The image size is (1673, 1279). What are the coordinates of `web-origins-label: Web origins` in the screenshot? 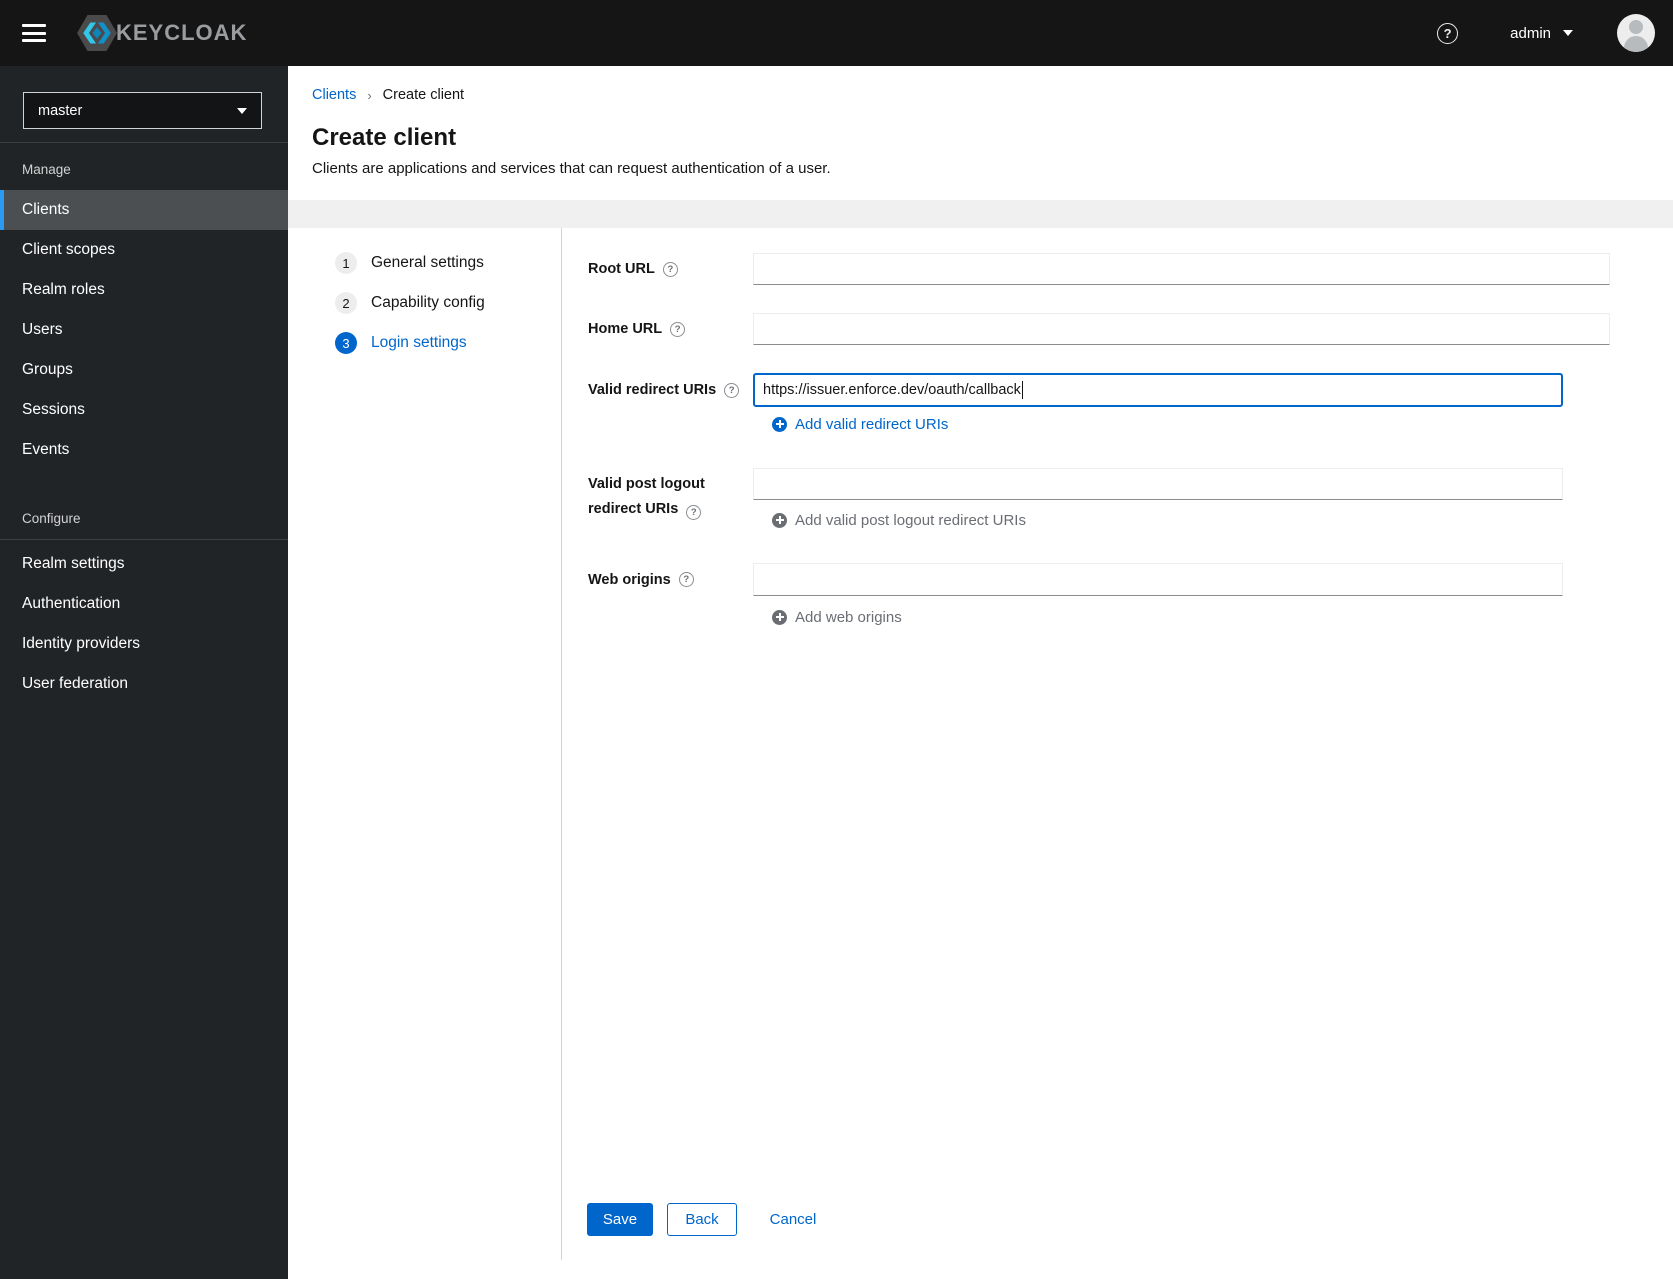 It's located at (641, 579).